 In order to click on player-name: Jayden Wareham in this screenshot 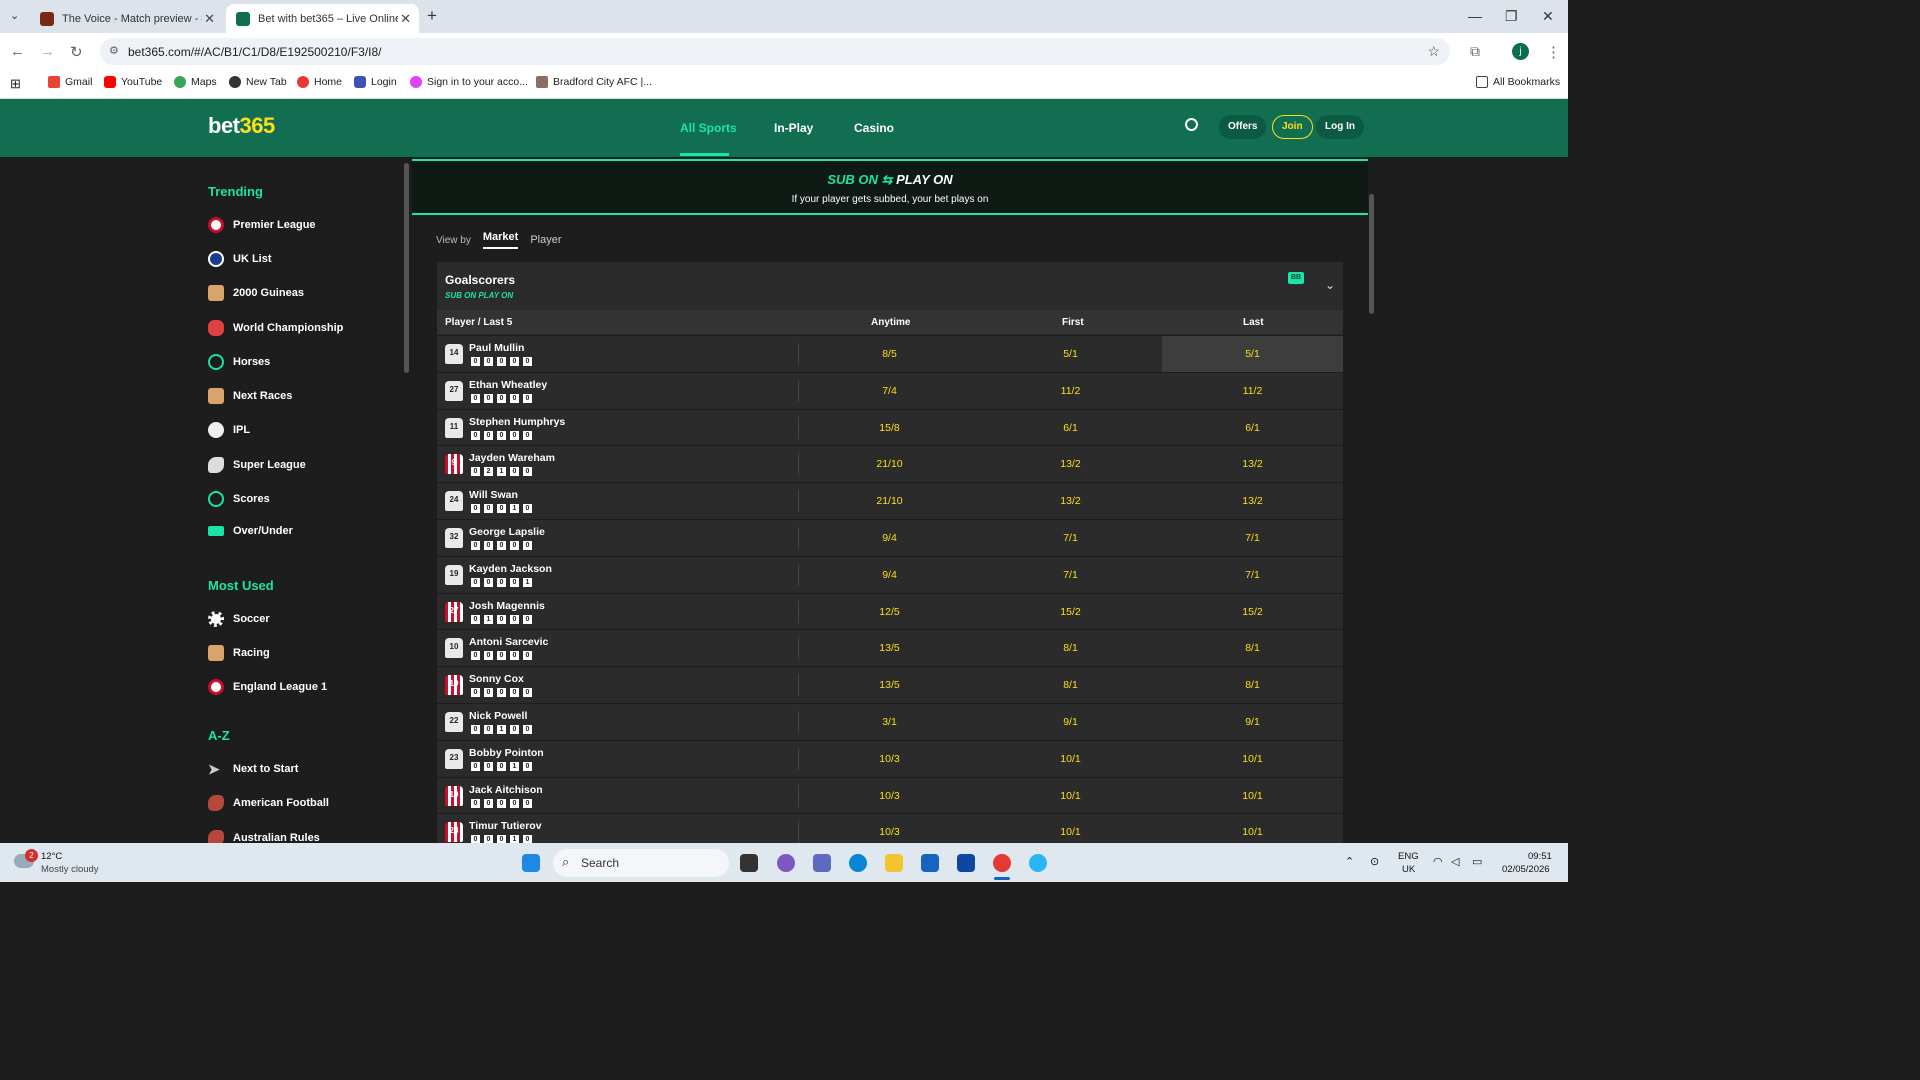, I will do `click(512, 458)`.